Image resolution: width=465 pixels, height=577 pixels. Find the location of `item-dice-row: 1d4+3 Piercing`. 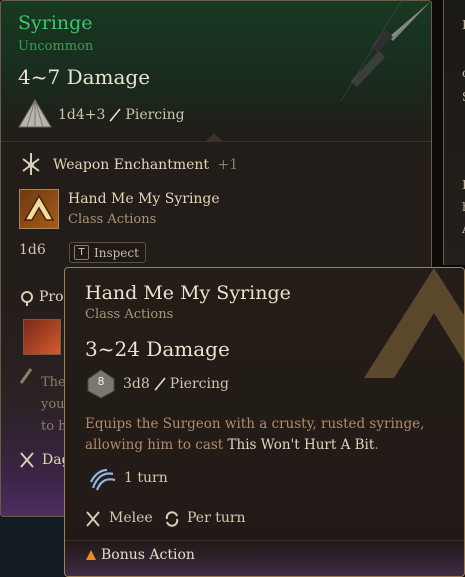

item-dice-row: 1d4+3 Piercing is located at coordinates (121, 115).